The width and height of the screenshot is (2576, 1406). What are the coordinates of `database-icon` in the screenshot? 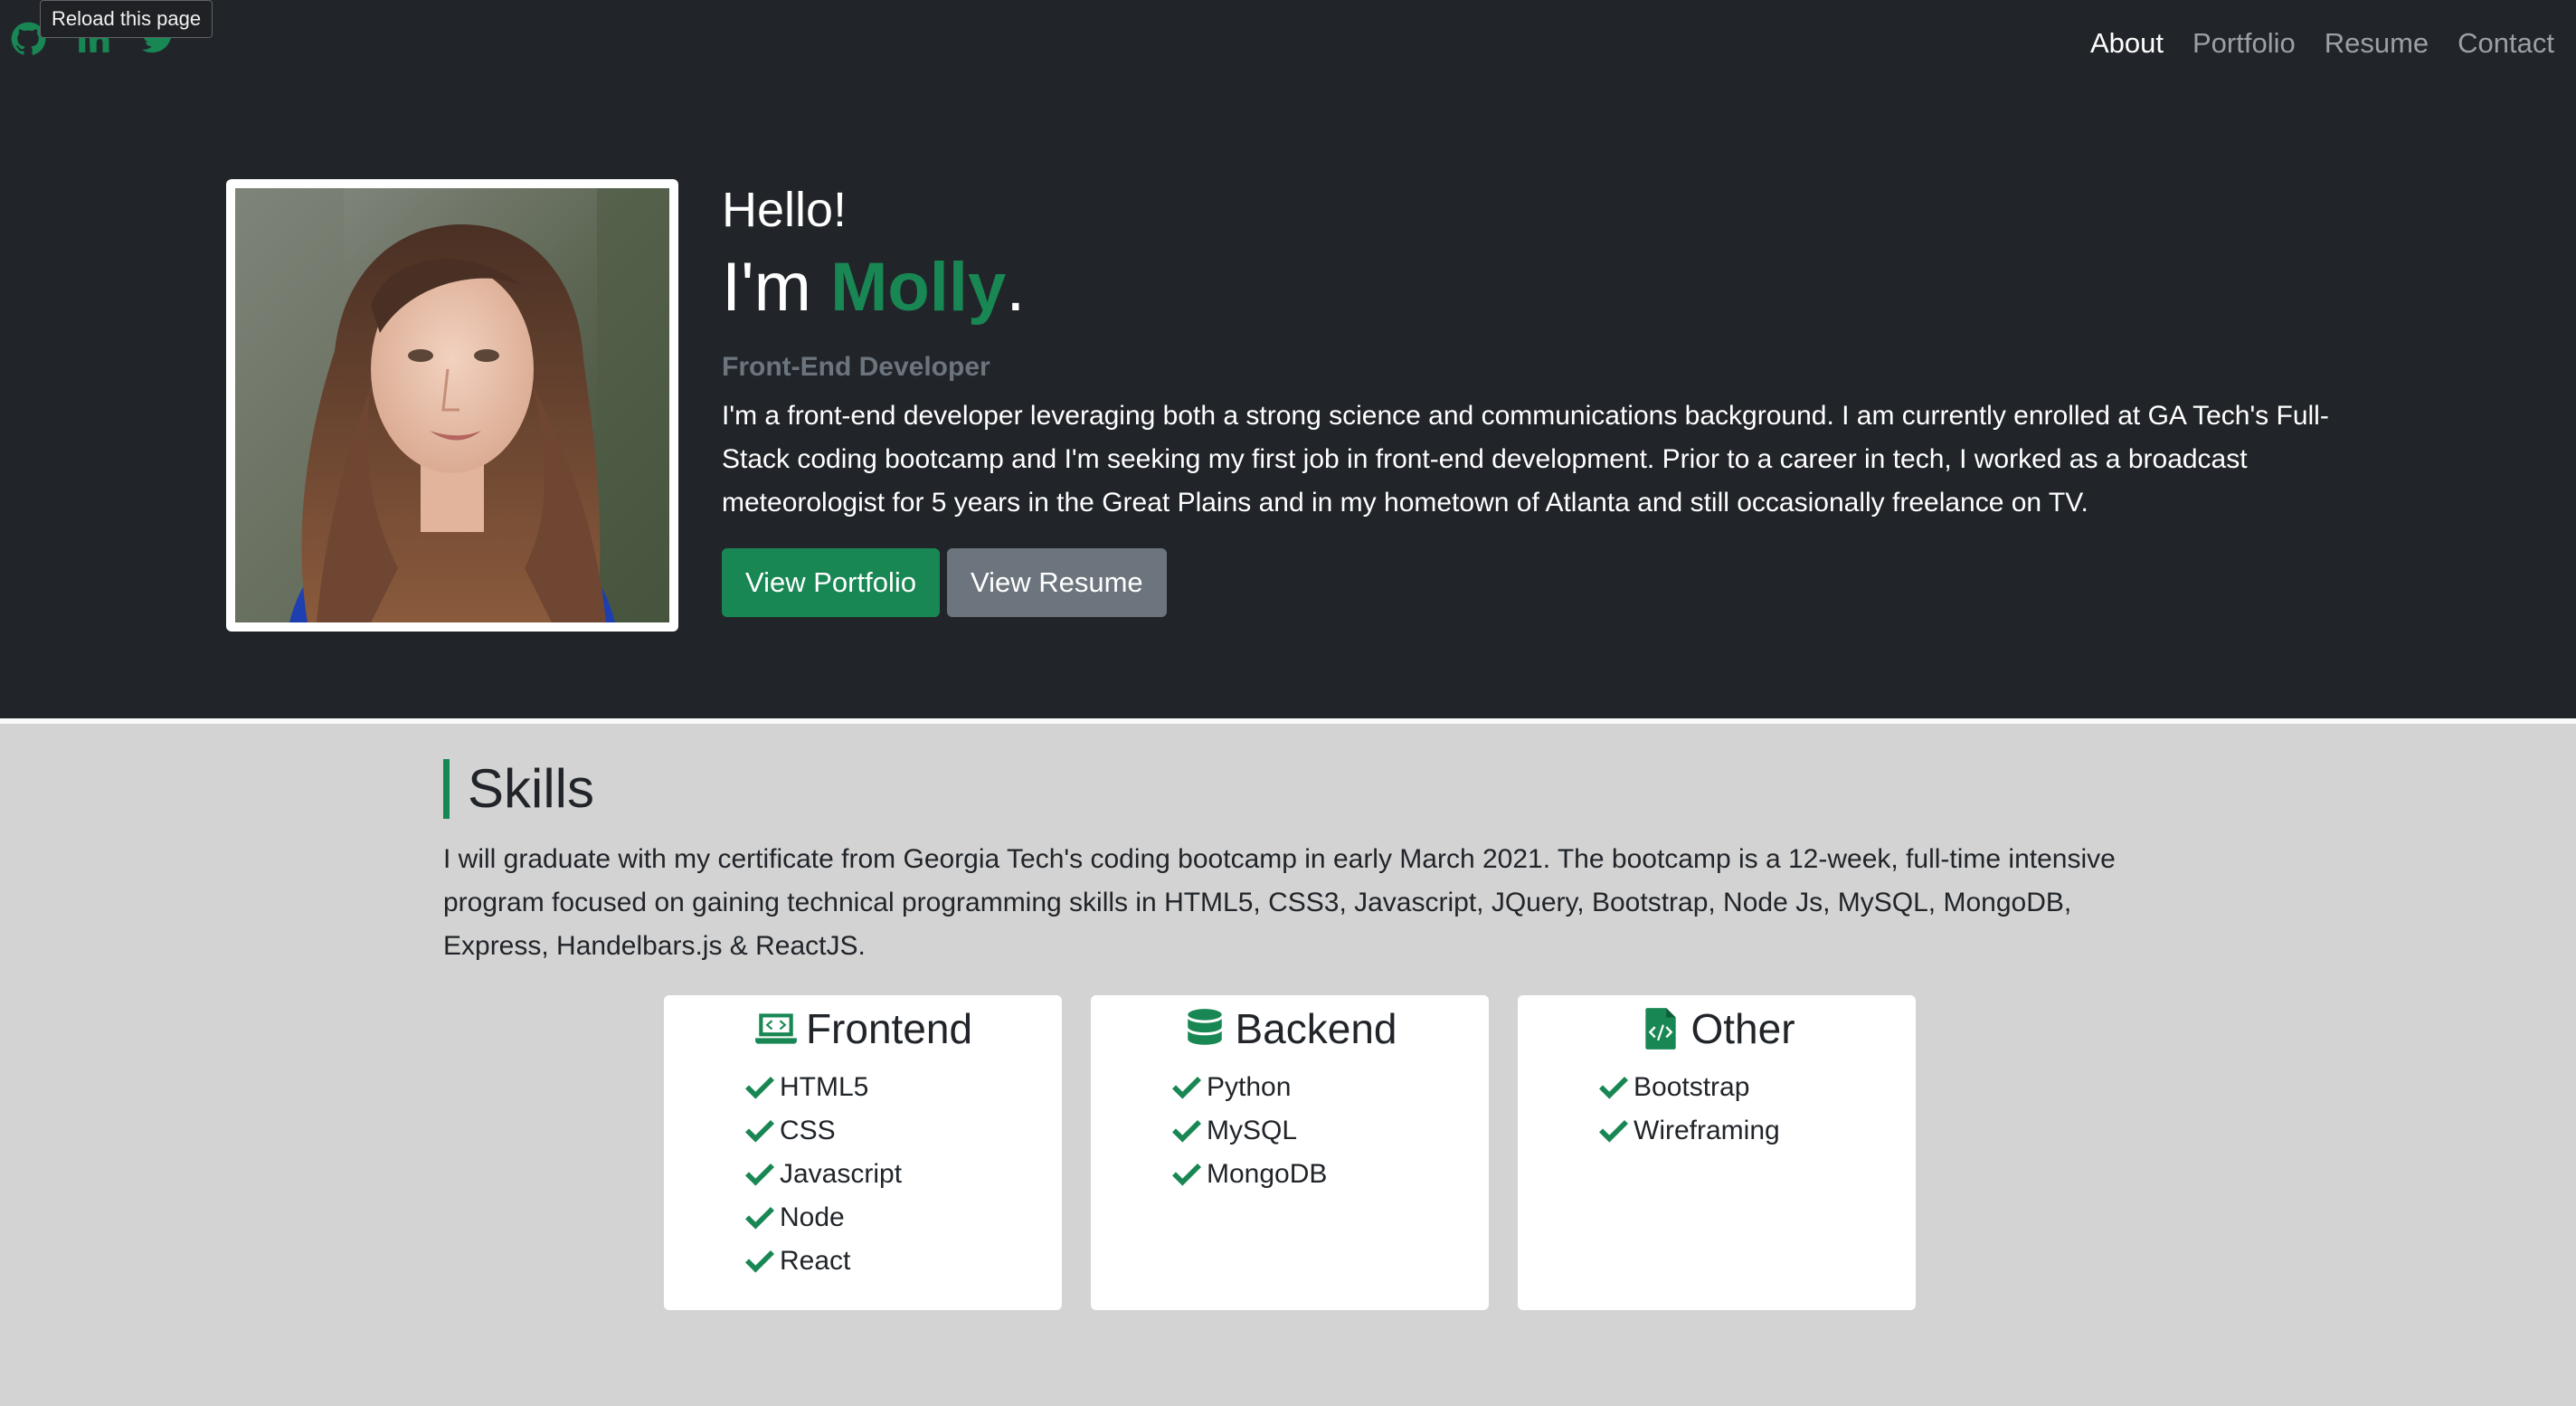 It's located at (1205, 1027).